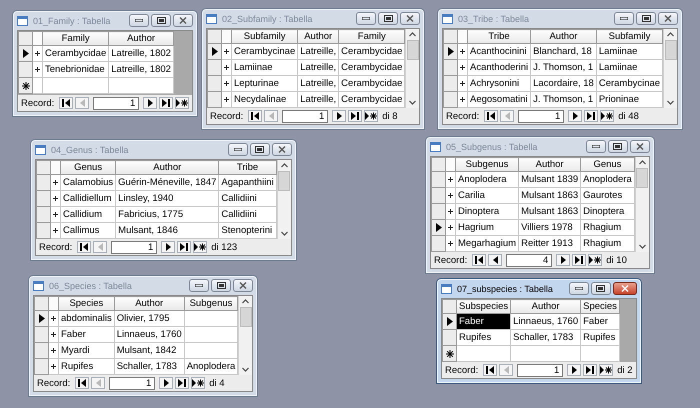 The image size is (700, 408). I want to click on column-header: Genus, so click(88, 167).